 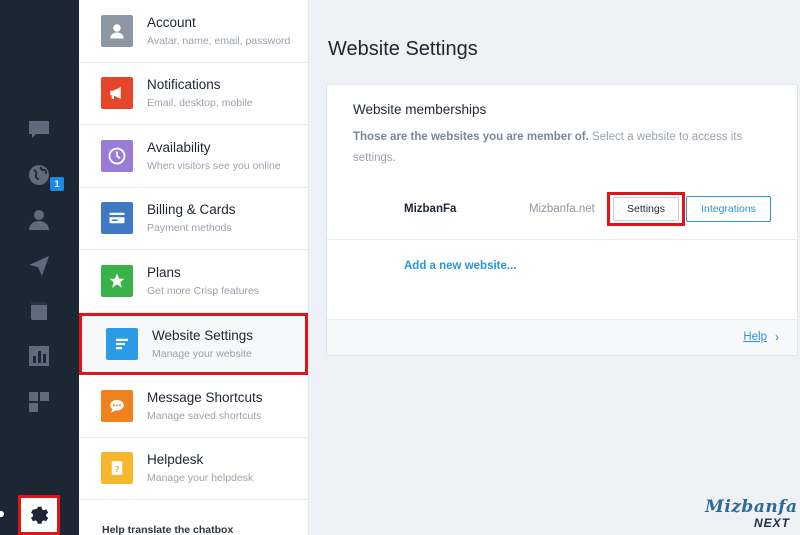 I want to click on menu-item-subtitle: Get more Crisp features, so click(x=203, y=290).